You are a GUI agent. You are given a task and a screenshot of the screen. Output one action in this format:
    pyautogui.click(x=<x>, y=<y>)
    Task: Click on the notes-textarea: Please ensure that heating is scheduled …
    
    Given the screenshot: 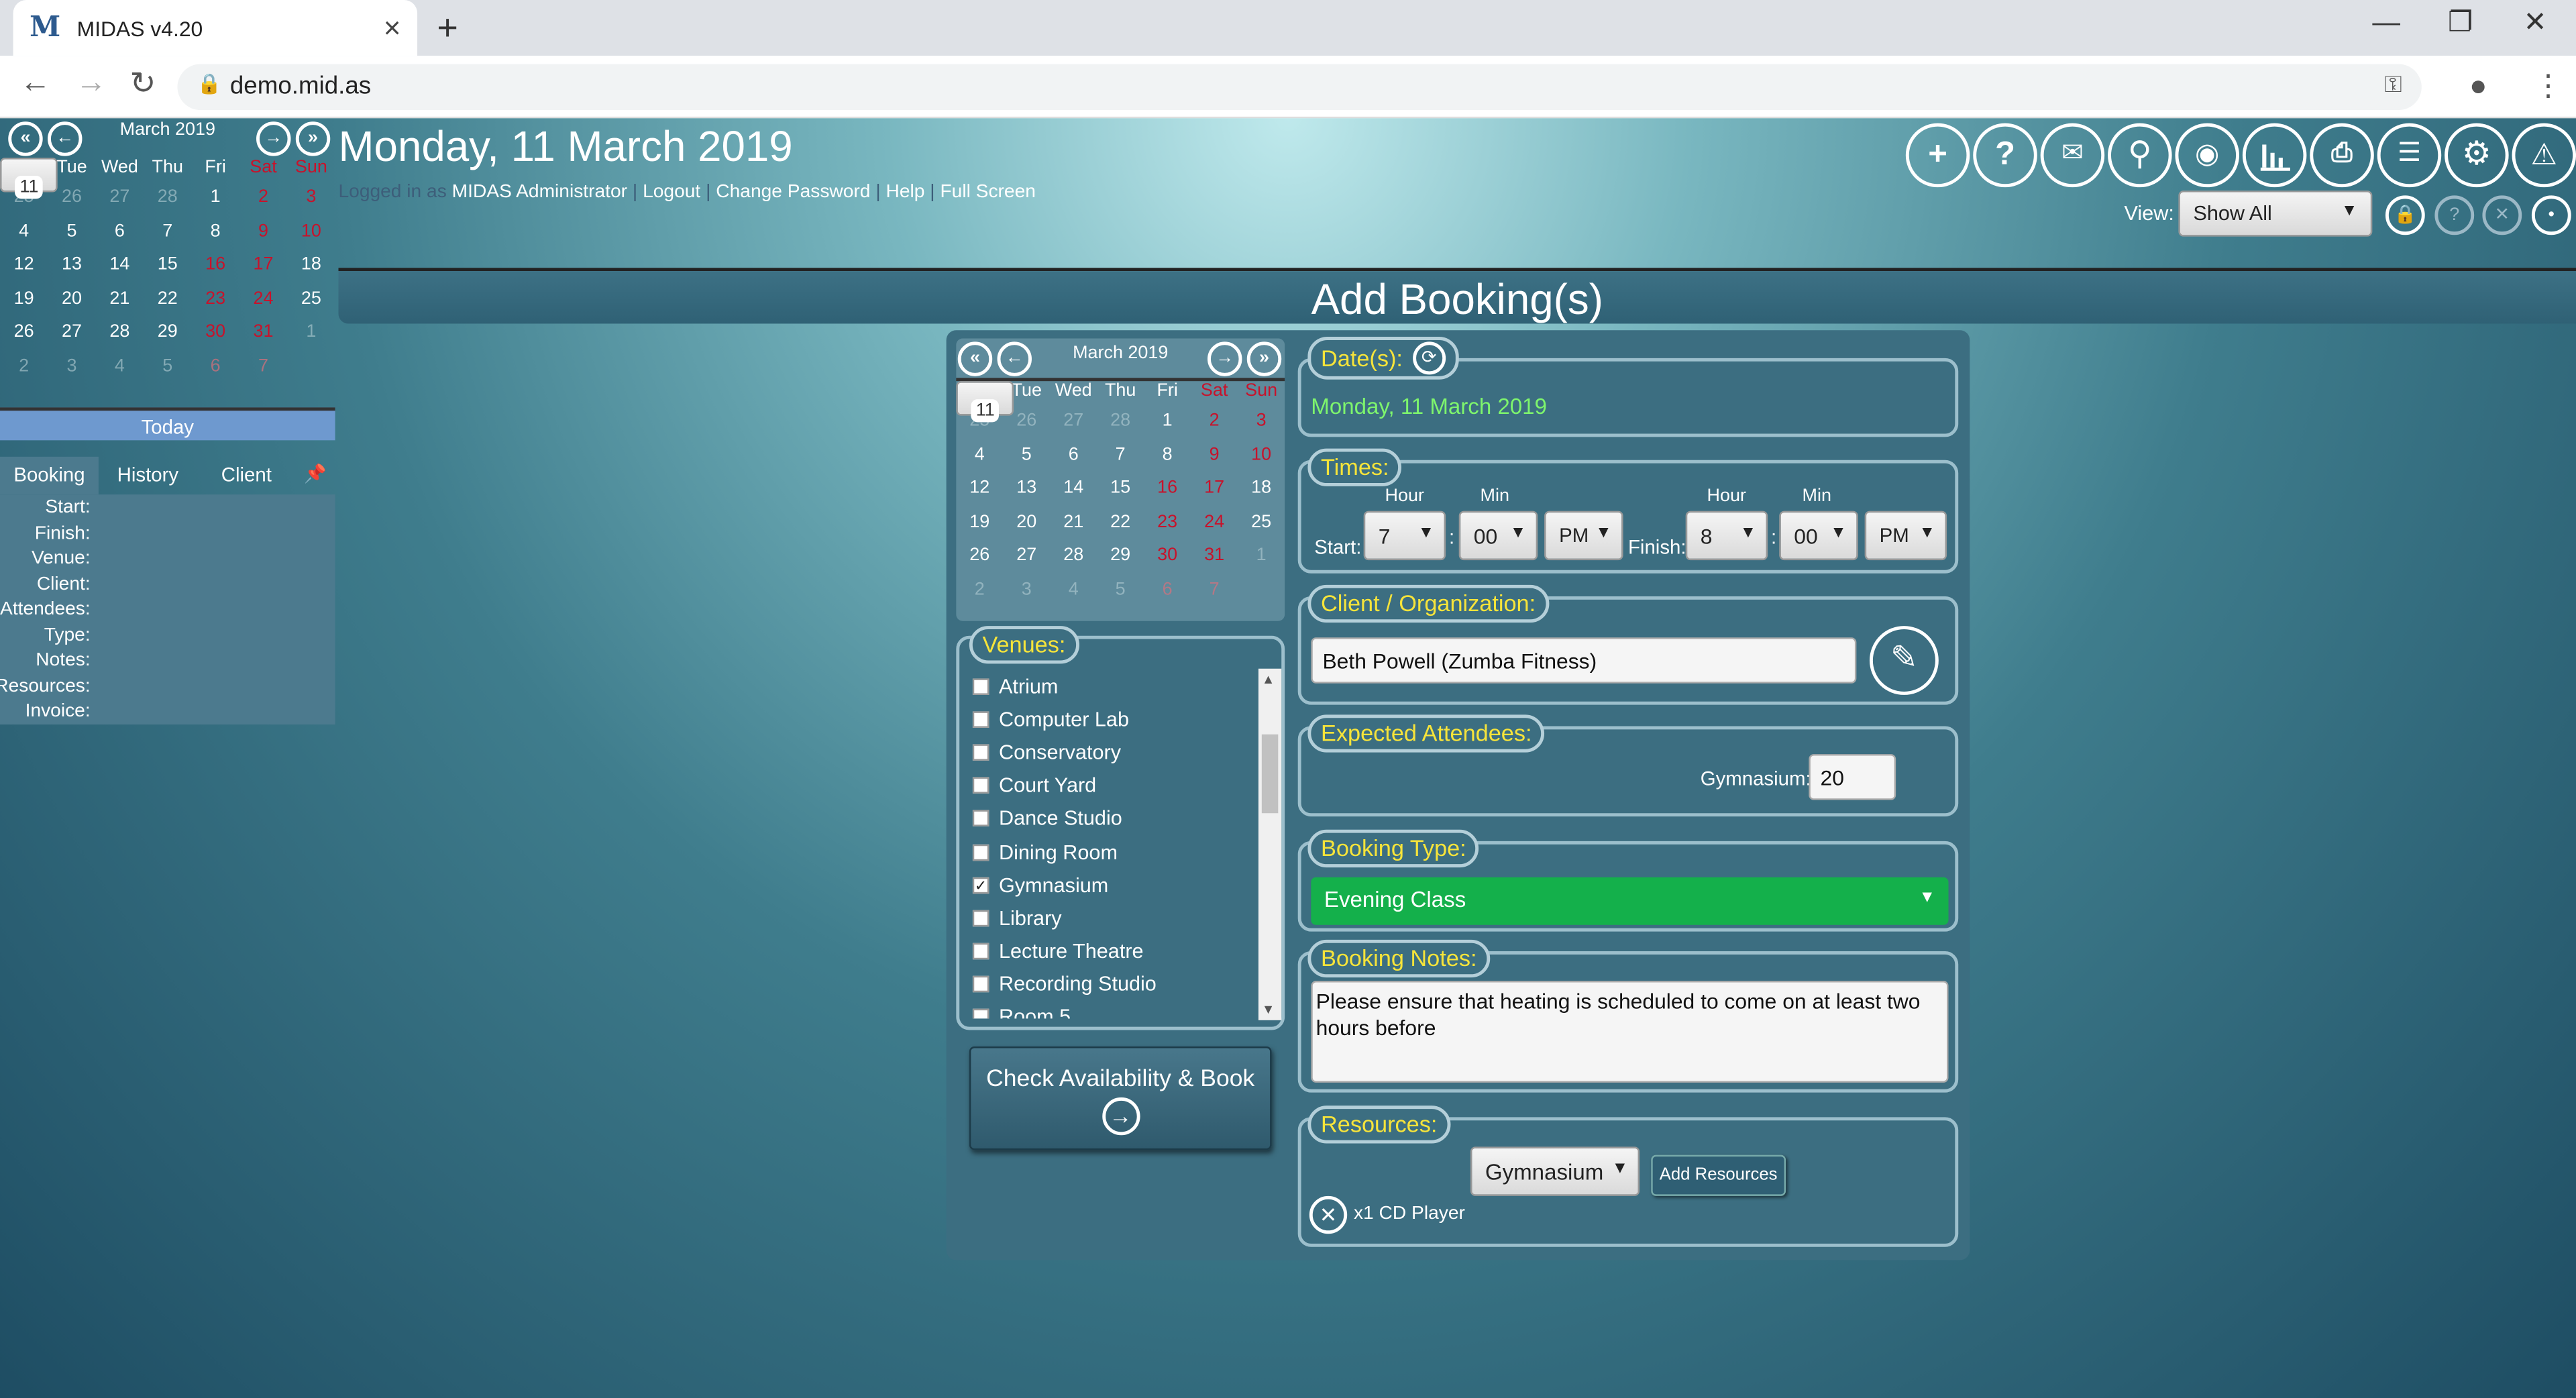 What is the action you would take?
    pyautogui.click(x=1630, y=1032)
    